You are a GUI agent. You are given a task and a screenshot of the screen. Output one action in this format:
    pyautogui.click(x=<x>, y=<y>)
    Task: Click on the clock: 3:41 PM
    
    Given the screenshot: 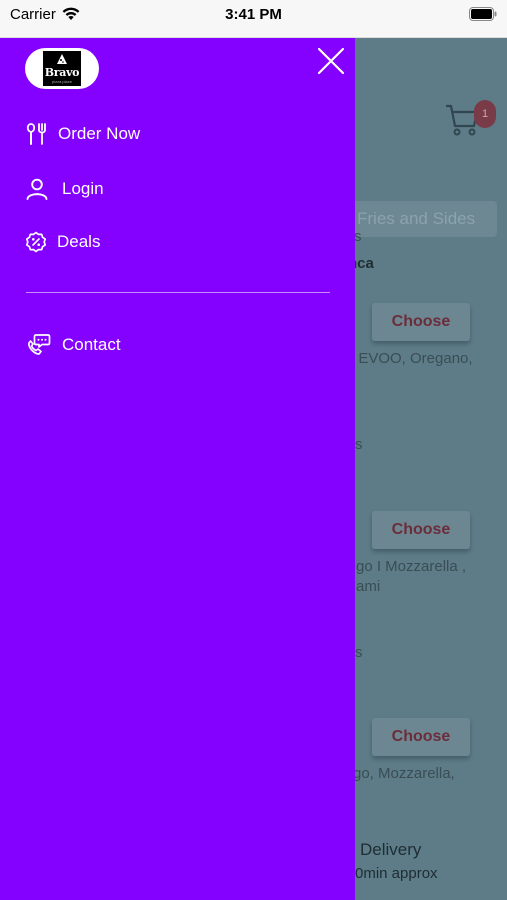 What is the action you would take?
    pyautogui.click(x=253, y=14)
    